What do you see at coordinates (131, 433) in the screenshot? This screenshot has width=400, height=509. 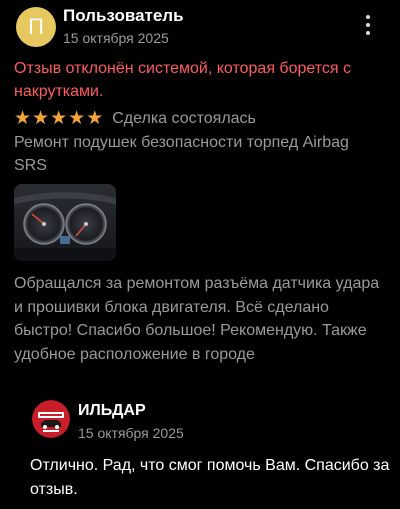 I see `reply-date: 15 октября 2025` at bounding box center [131, 433].